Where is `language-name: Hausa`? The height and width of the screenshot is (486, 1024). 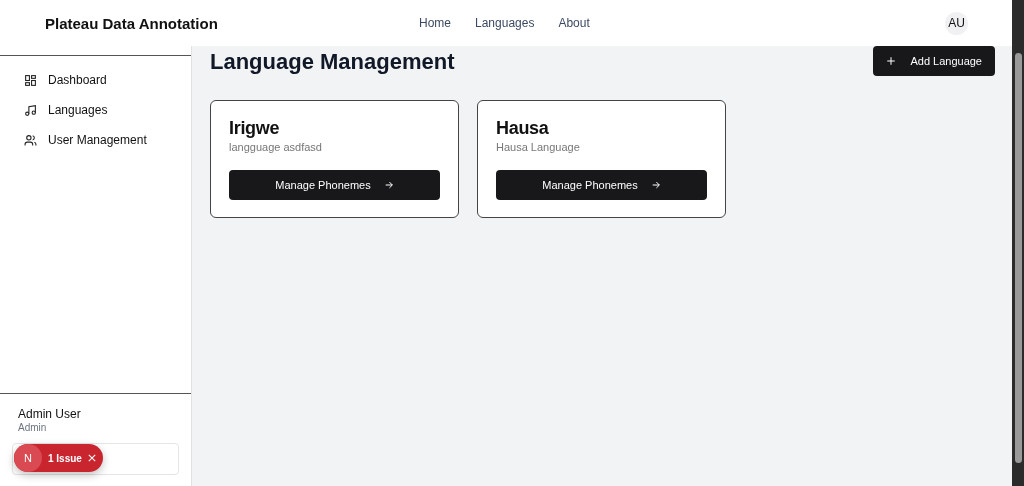 language-name: Hausa is located at coordinates (523, 128).